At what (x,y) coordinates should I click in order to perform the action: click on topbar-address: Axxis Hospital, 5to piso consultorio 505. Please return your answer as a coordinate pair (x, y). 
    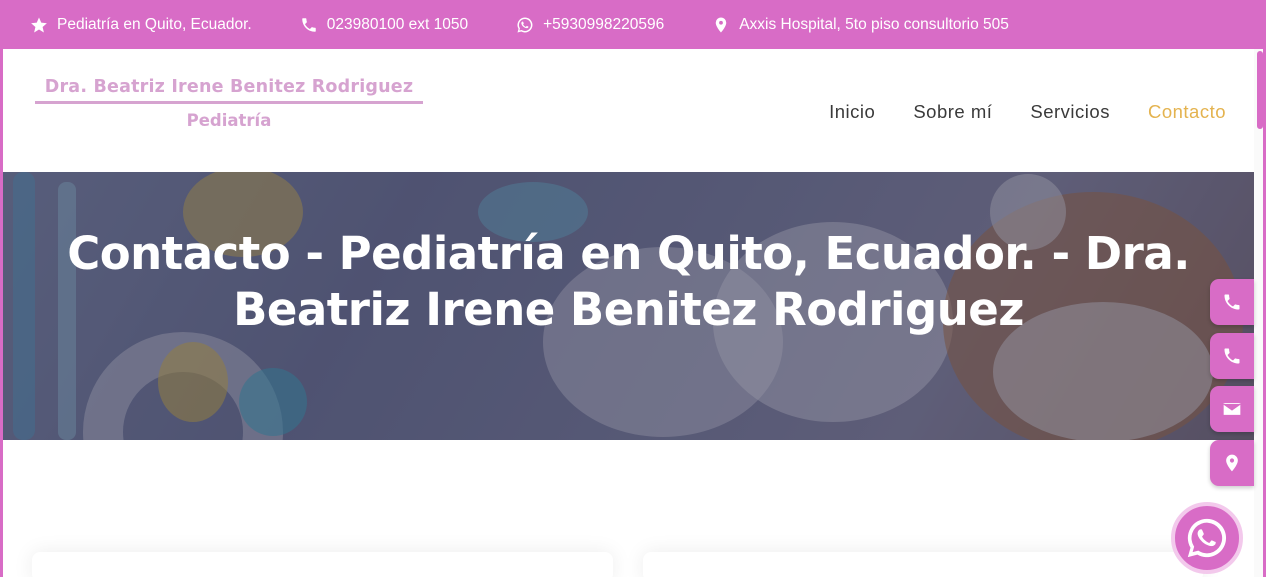
    Looking at the image, I should click on (860, 25).